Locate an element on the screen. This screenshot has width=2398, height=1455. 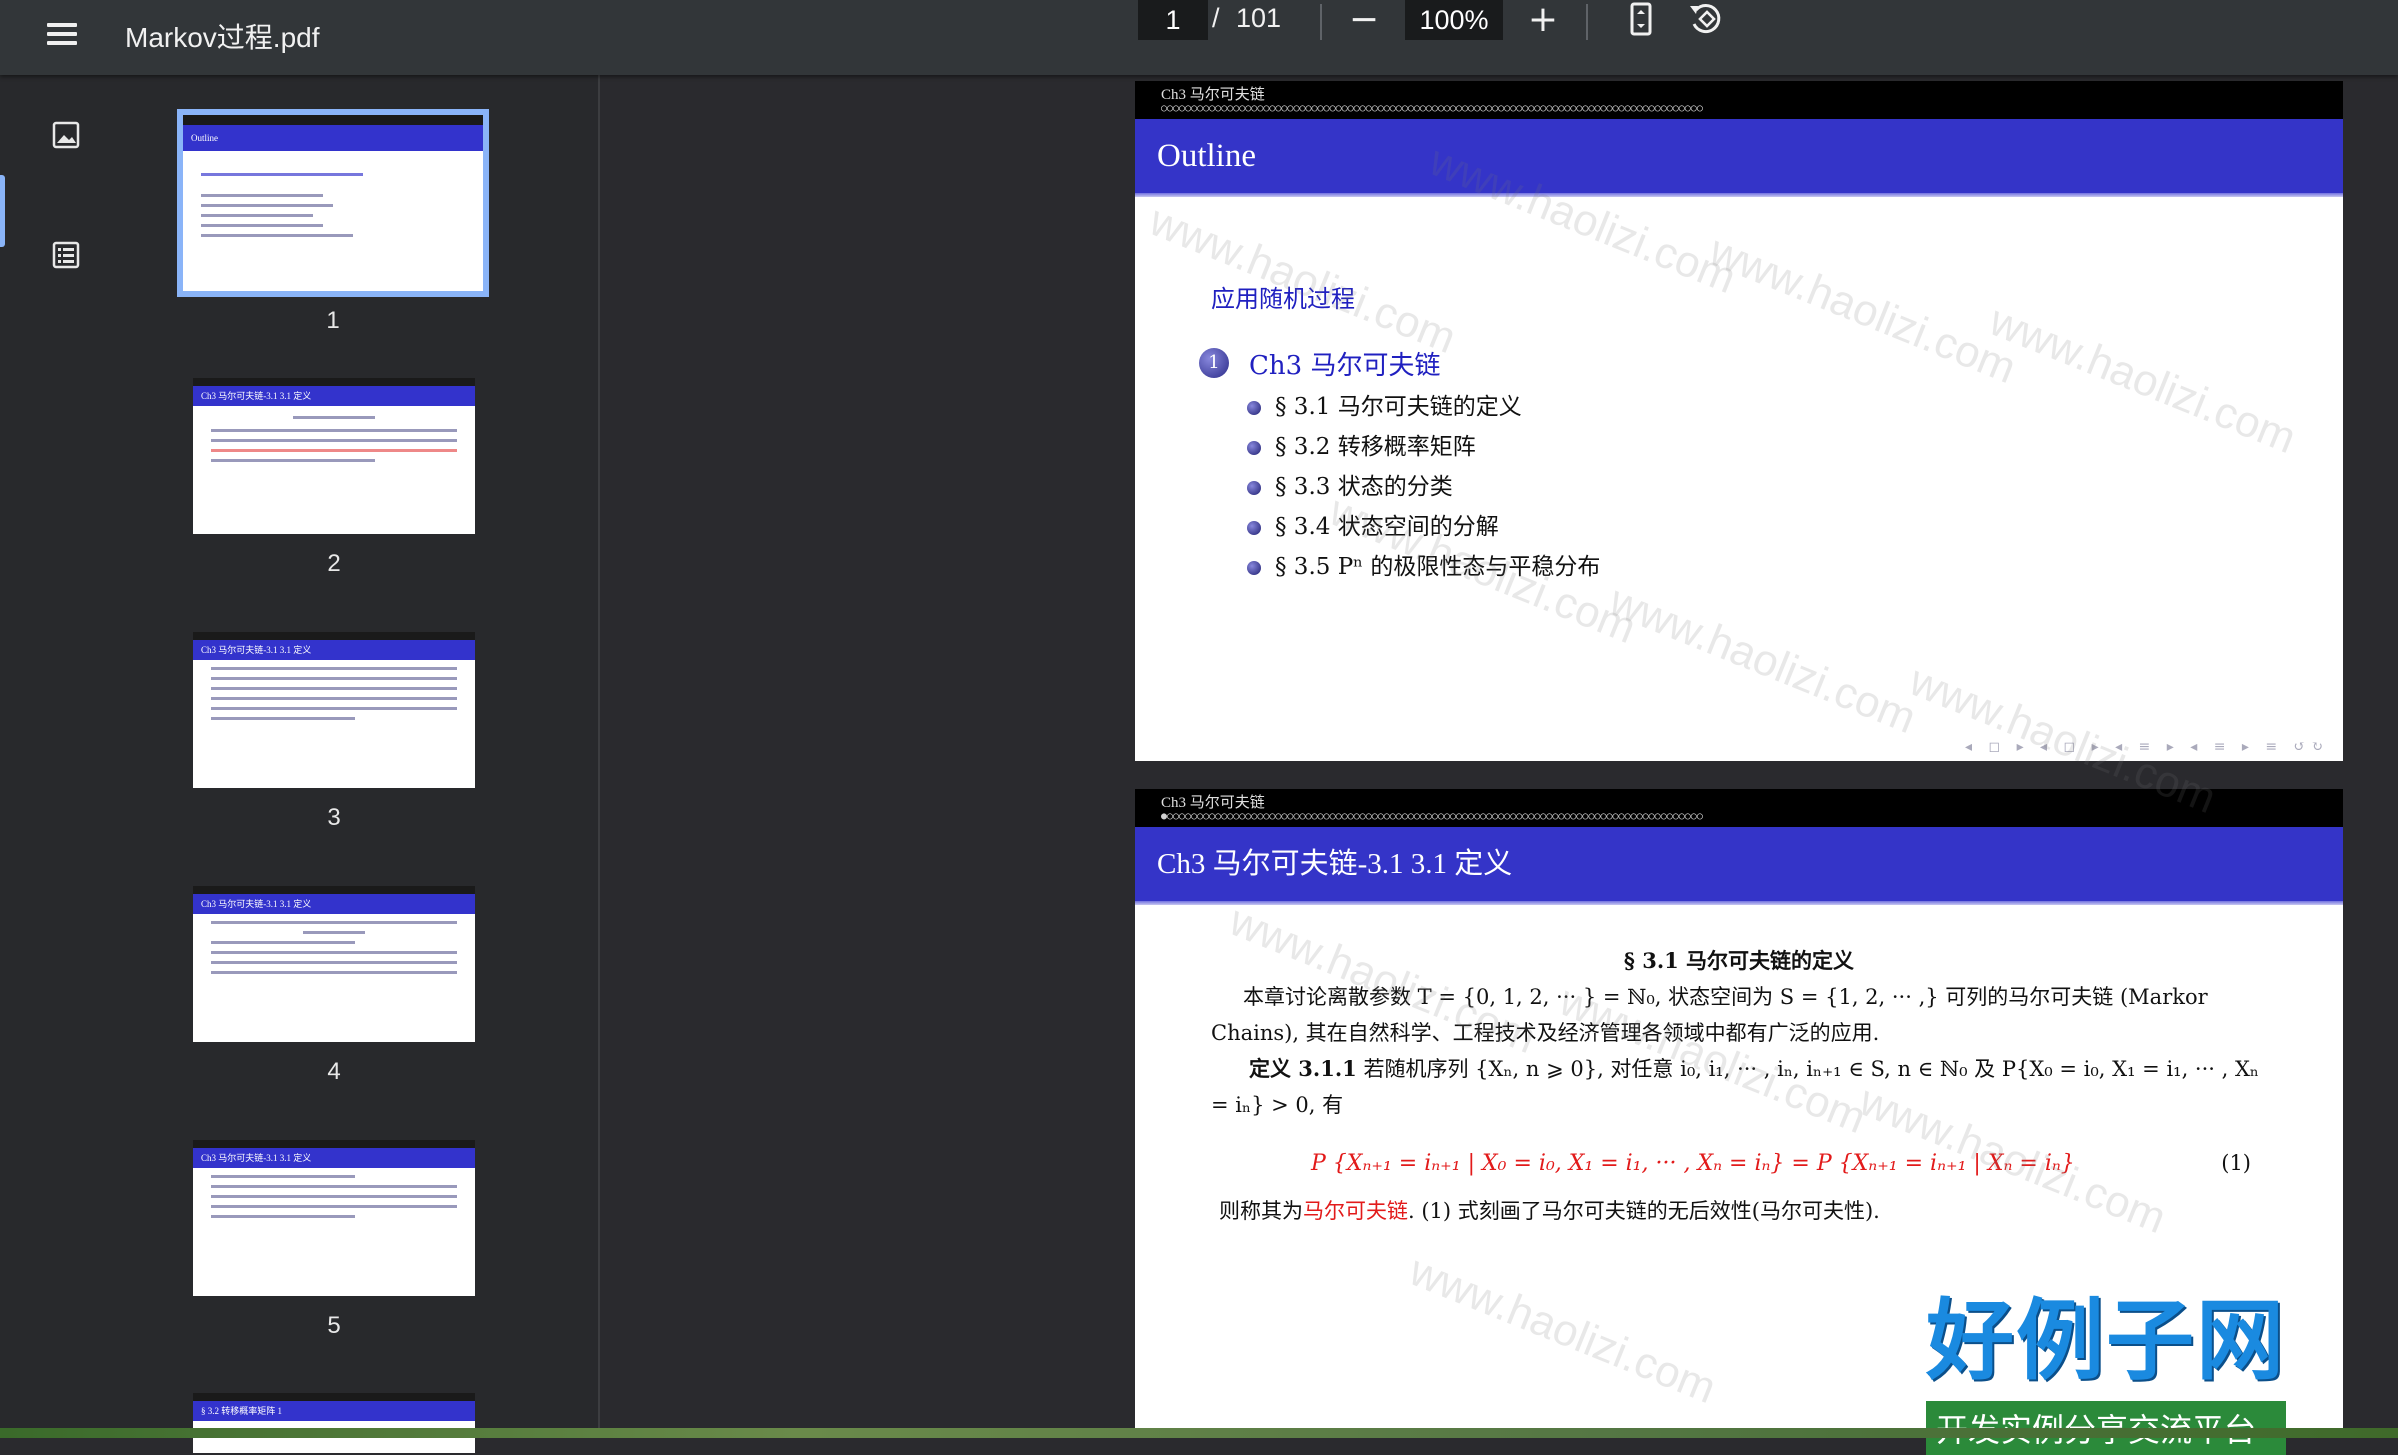
thumbnail-page-6: § 3.2 转移概率矩阵 1 is located at coordinates (334, 1423).